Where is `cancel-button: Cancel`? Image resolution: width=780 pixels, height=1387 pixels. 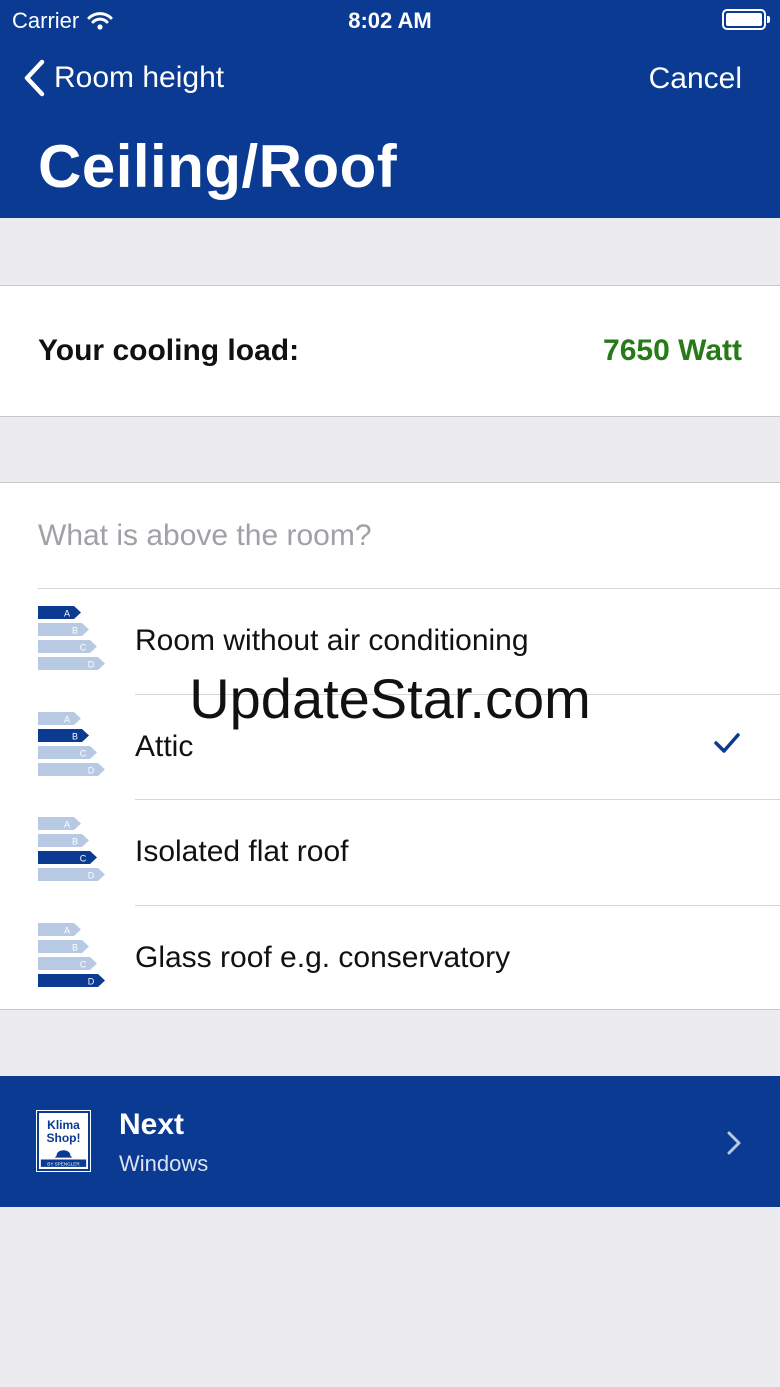
cancel-button: Cancel is located at coordinates (695, 79).